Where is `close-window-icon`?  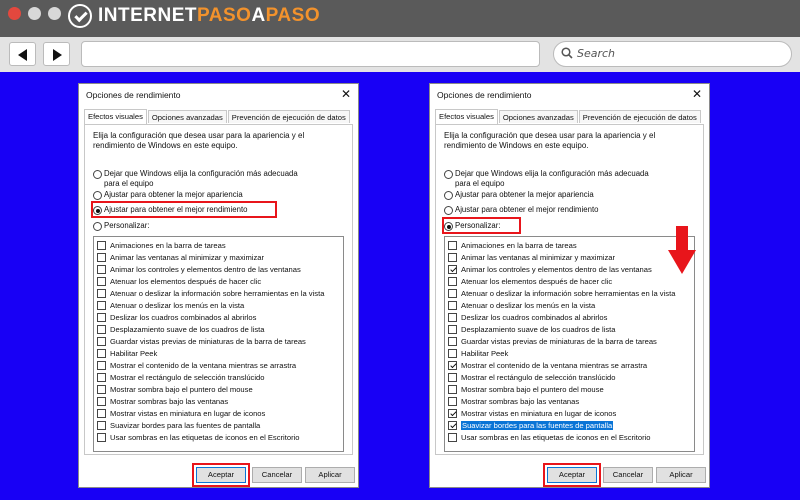 close-window-icon is located at coordinates (14, 13).